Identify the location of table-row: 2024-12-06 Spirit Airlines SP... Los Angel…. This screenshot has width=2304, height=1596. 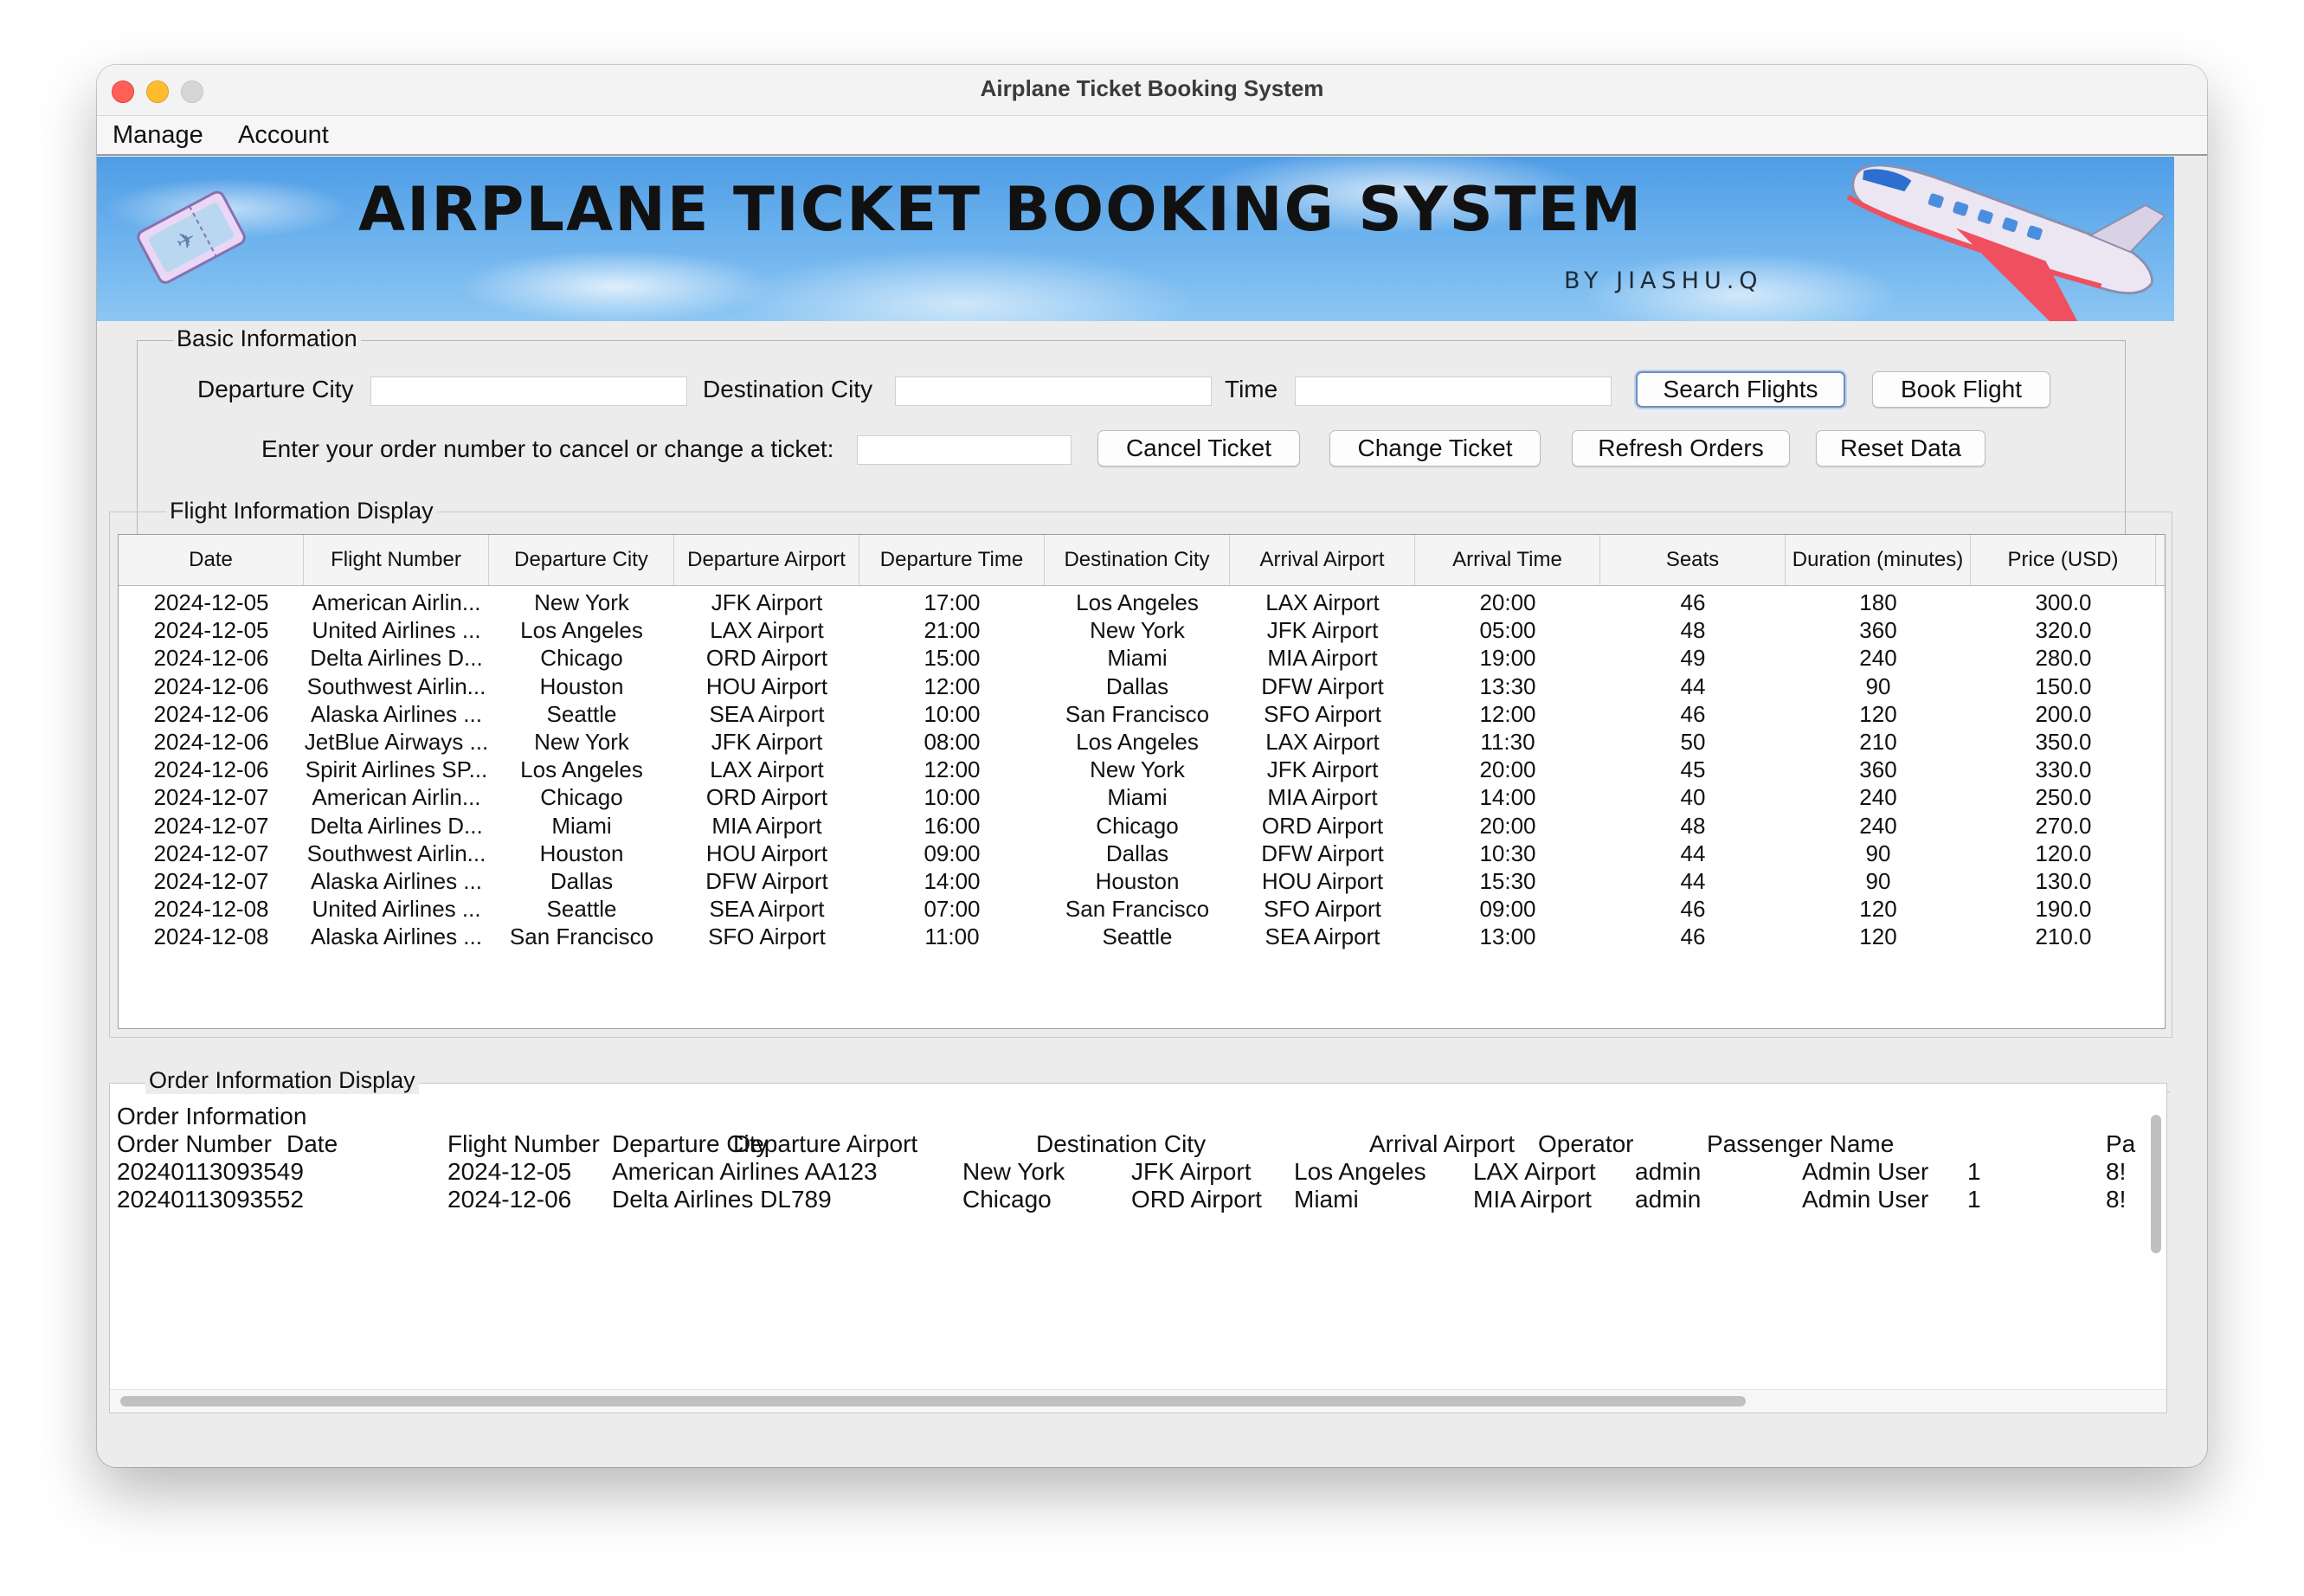
(1142, 769).